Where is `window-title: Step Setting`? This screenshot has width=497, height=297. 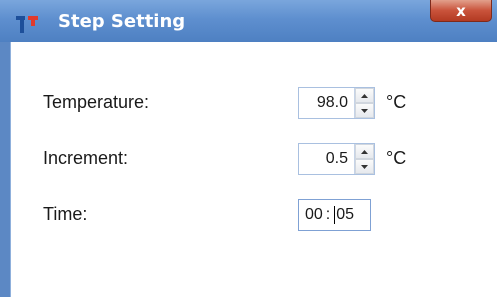
window-title: Step Setting is located at coordinates (122, 21).